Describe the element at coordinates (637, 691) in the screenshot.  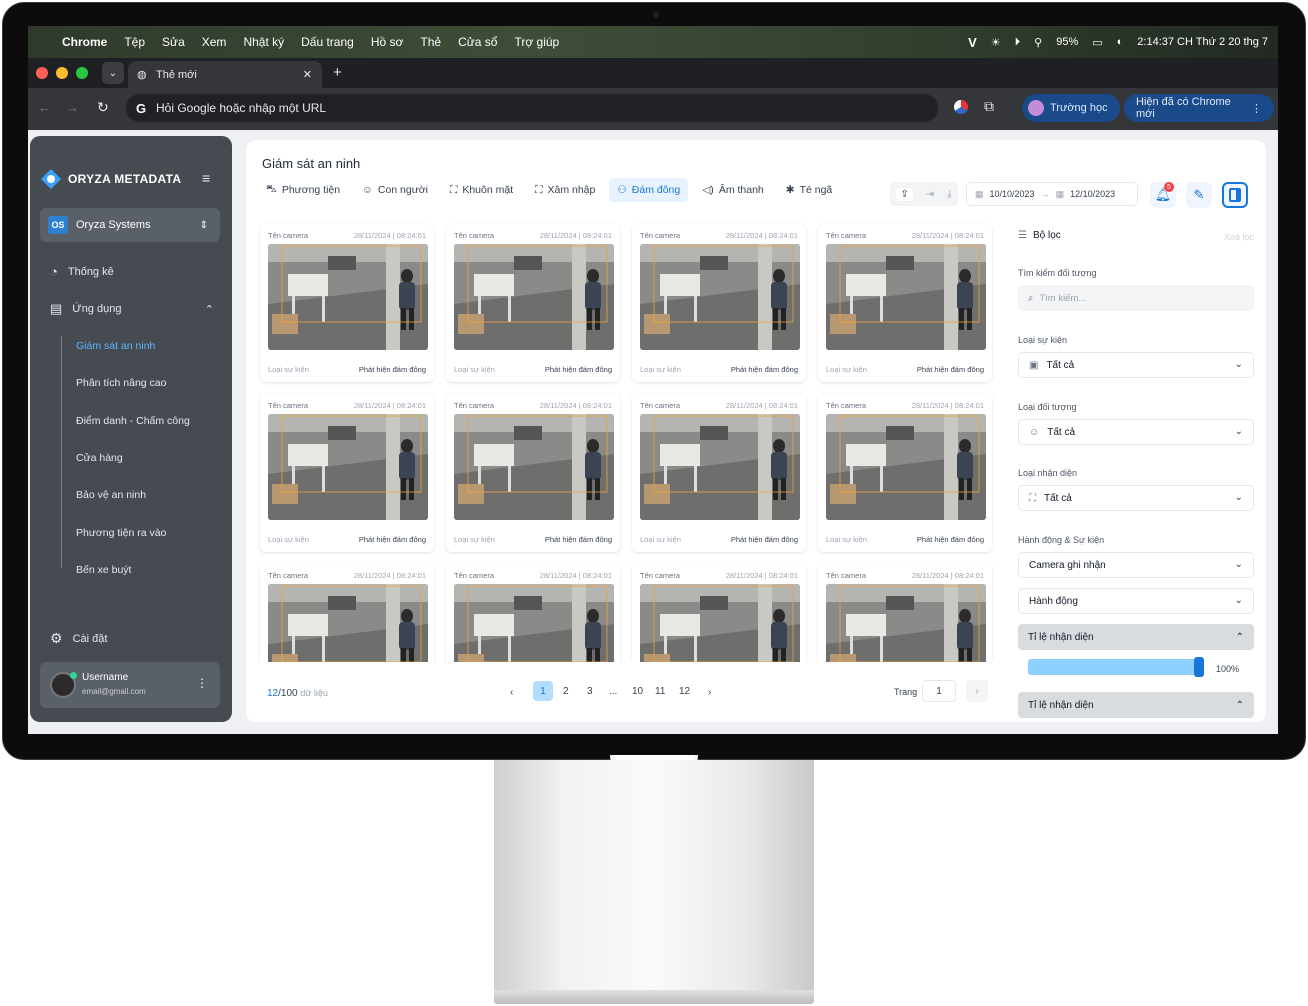
I see `page-10: 10` at that location.